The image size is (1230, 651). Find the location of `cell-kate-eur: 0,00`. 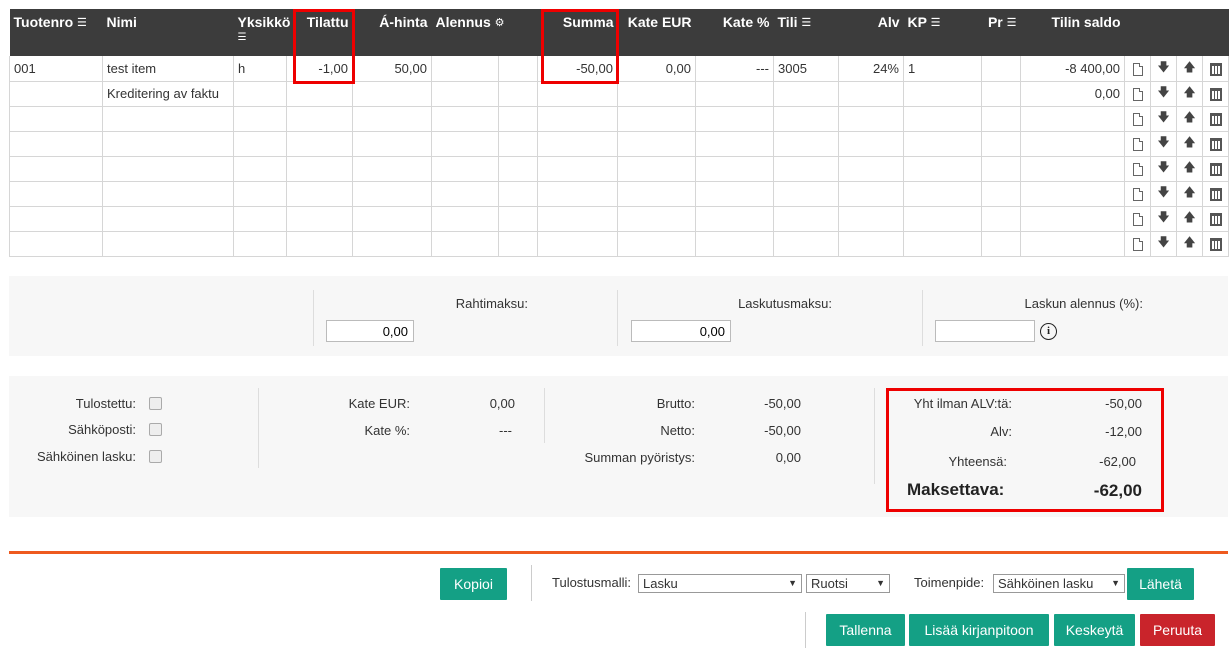

cell-kate-eur: 0,00 is located at coordinates (656, 69).